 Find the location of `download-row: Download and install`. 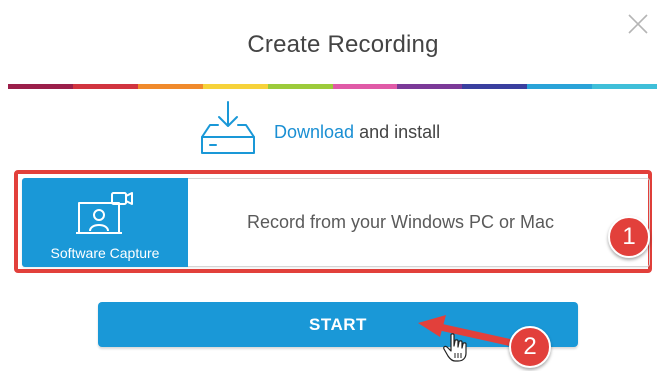

download-row: Download and install is located at coordinates (319, 129).